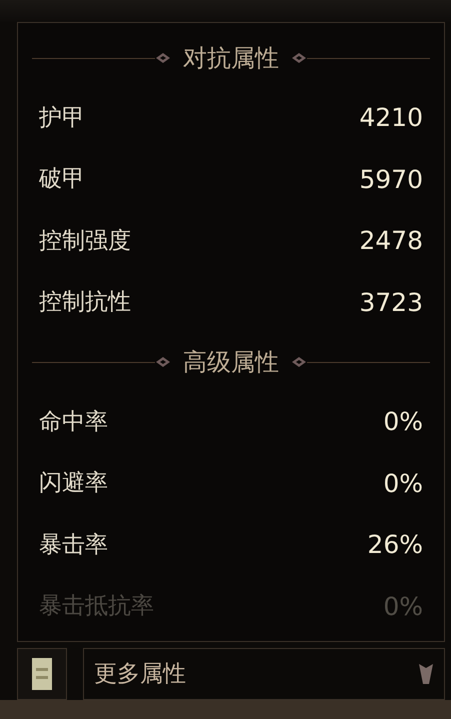 The image size is (451, 719). What do you see at coordinates (73, 545) in the screenshot?
I see `stat-label: 暴击率` at bounding box center [73, 545].